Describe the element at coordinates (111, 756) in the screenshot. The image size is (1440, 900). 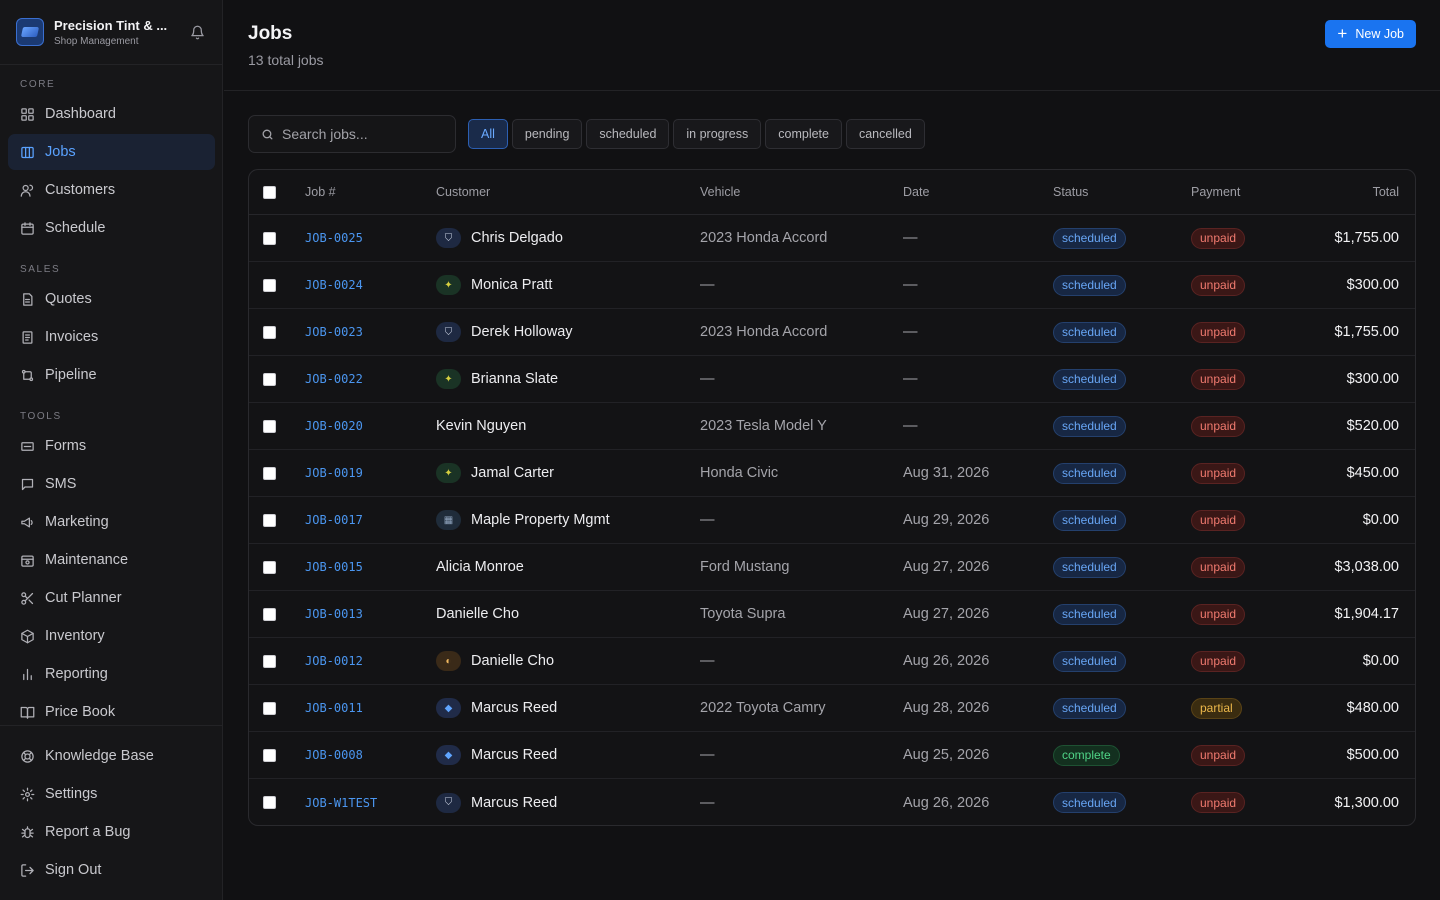
I see `sidebar-item-knowledge-base: Knowledge Base` at that location.